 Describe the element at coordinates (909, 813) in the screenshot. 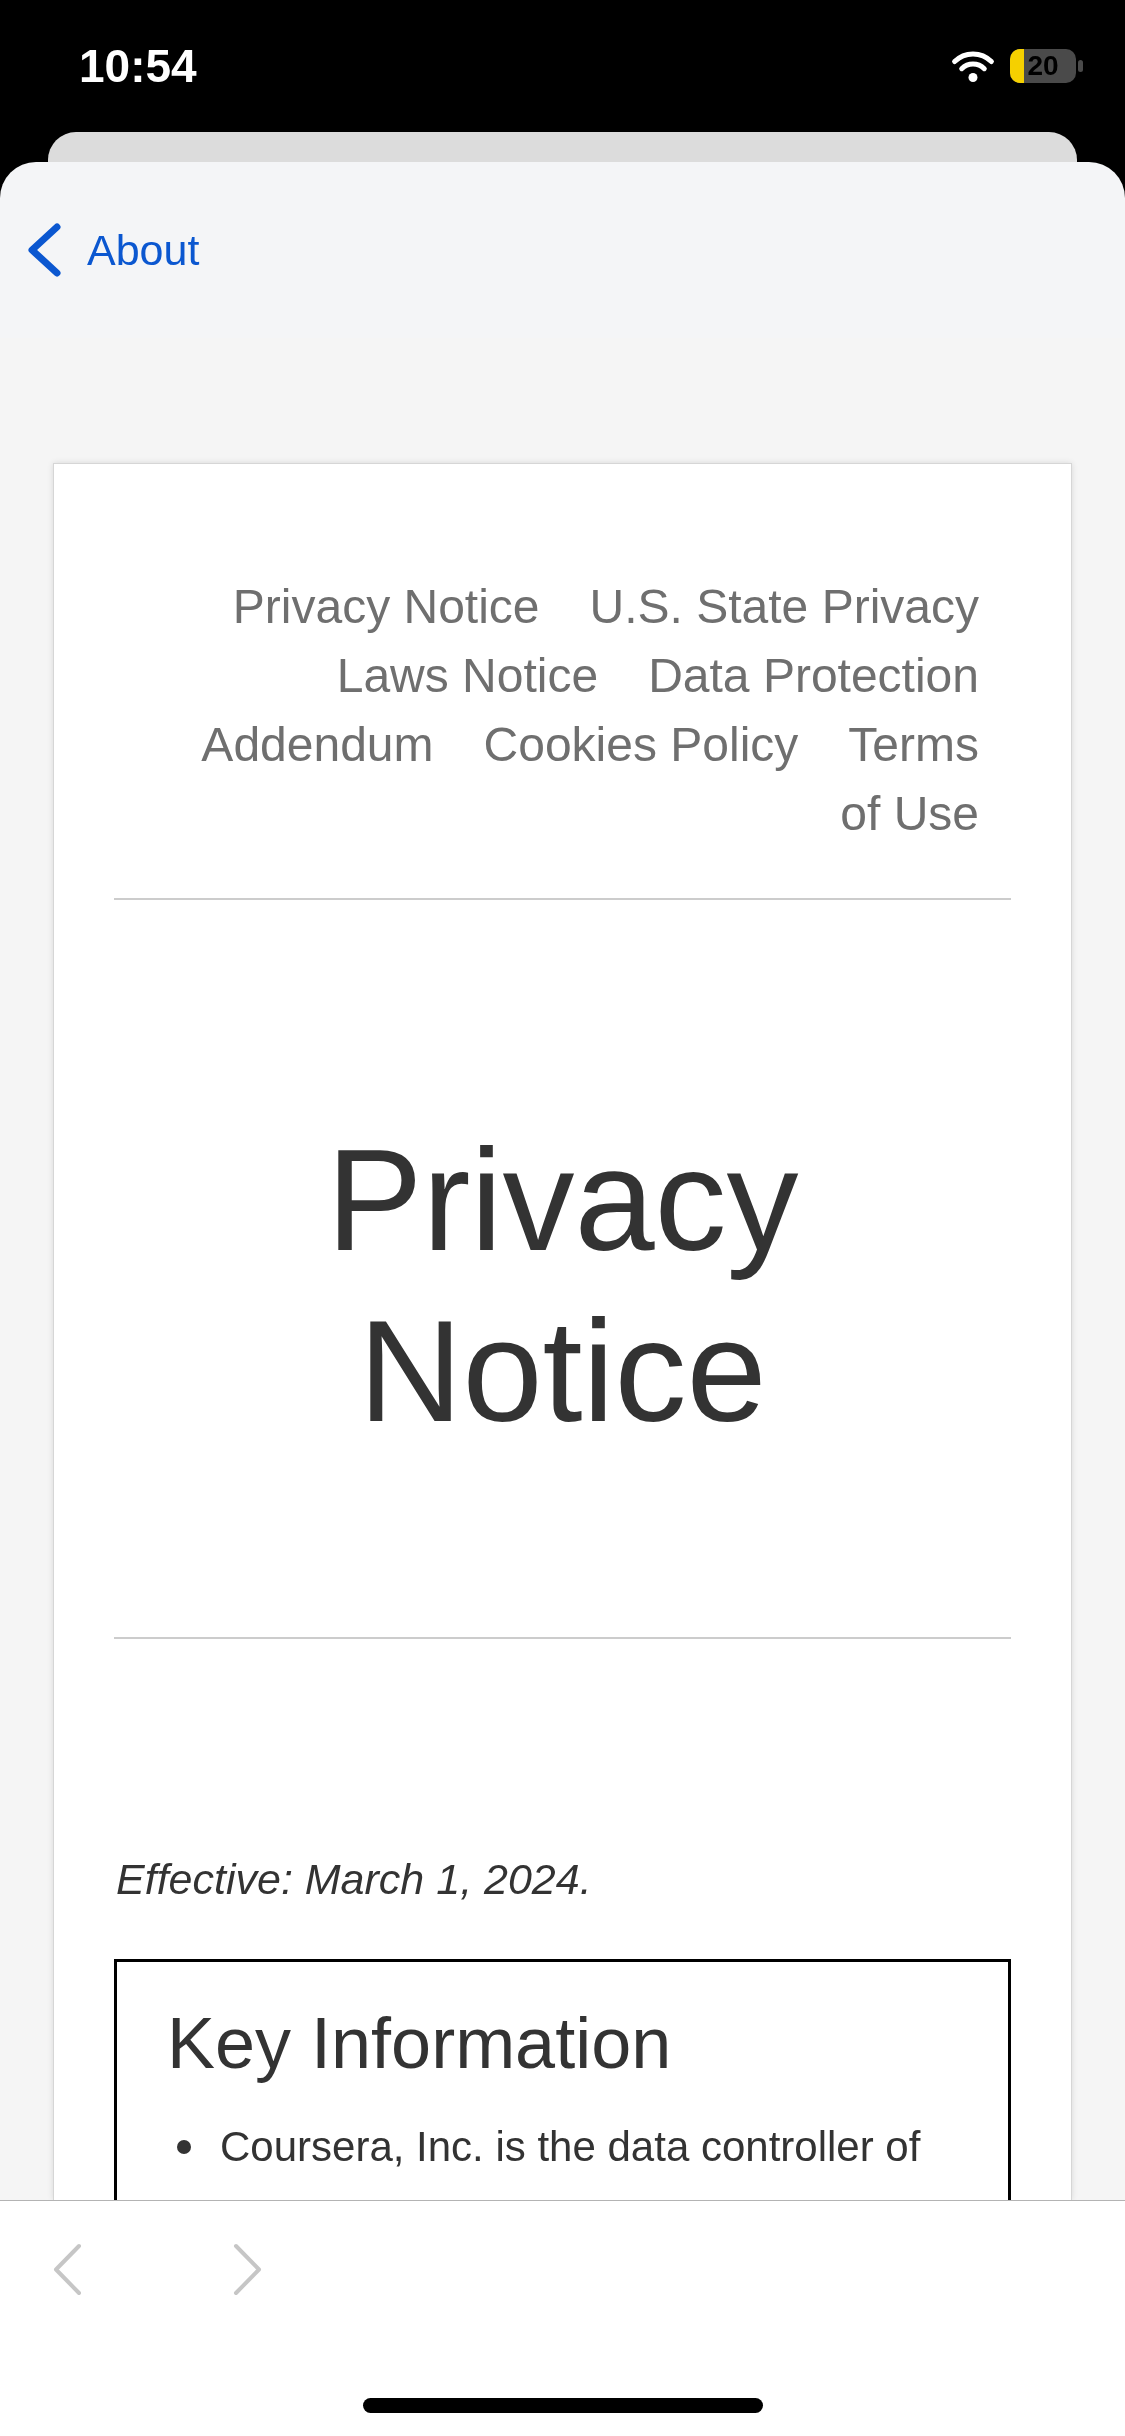

I see `nav-link: of Use` at that location.